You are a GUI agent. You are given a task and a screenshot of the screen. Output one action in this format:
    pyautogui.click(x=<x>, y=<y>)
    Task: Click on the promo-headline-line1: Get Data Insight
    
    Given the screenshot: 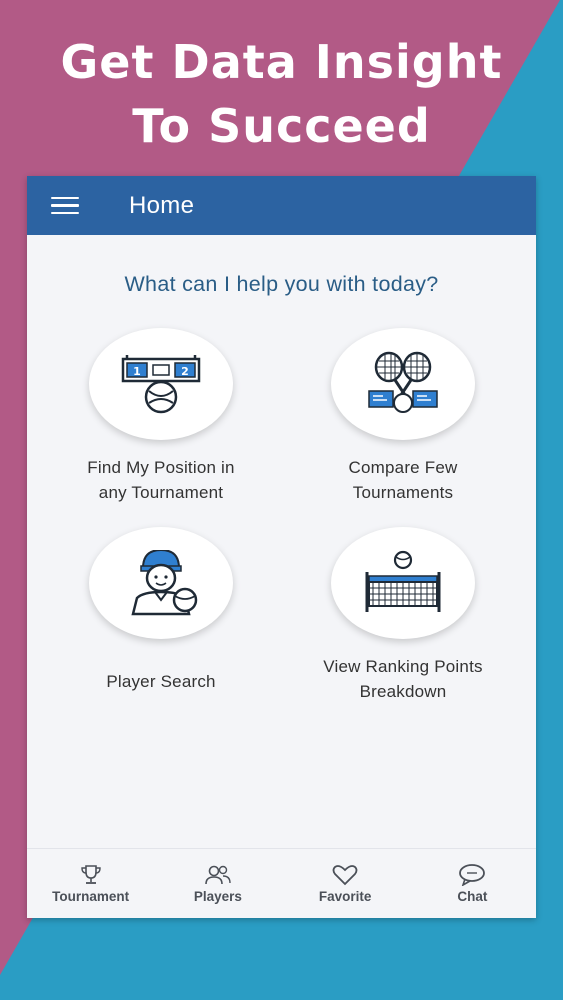 What is the action you would take?
    pyautogui.click(x=281, y=62)
    